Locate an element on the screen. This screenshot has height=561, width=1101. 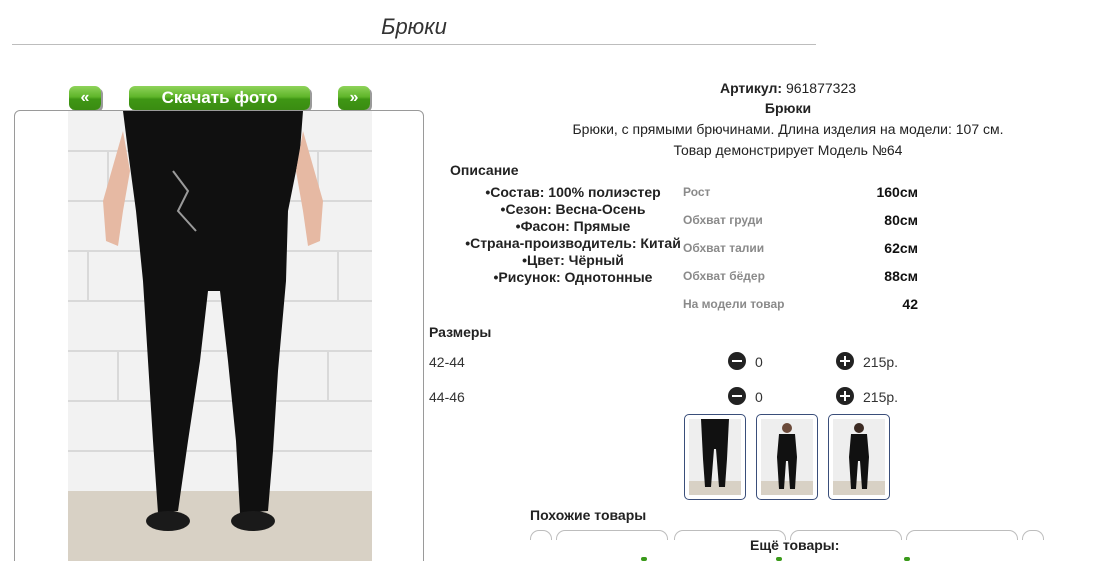
param-row: Обхват бёдер 88см is located at coordinates (803, 280).